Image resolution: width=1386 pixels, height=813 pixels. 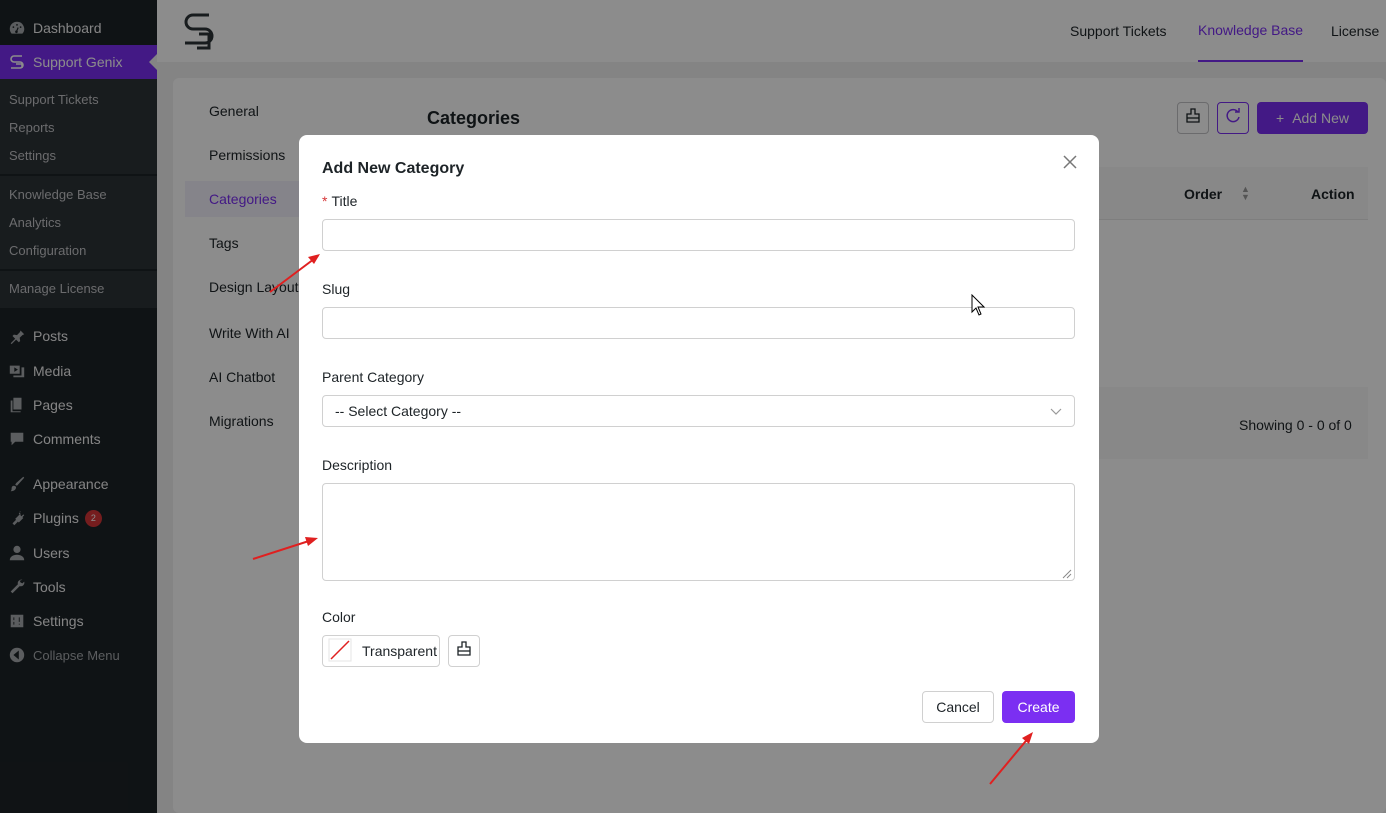 I want to click on title-input, so click(x=698, y=235).